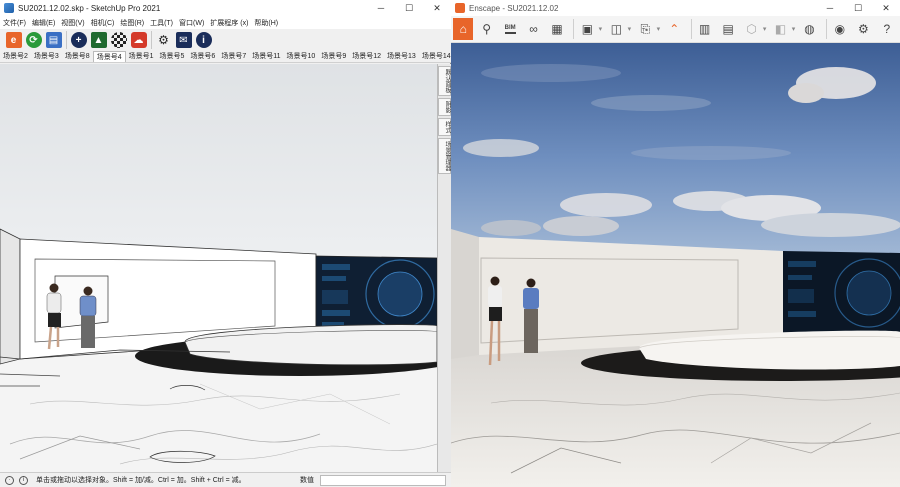  I want to click on enscape-start-button: e, so click(13, 40).